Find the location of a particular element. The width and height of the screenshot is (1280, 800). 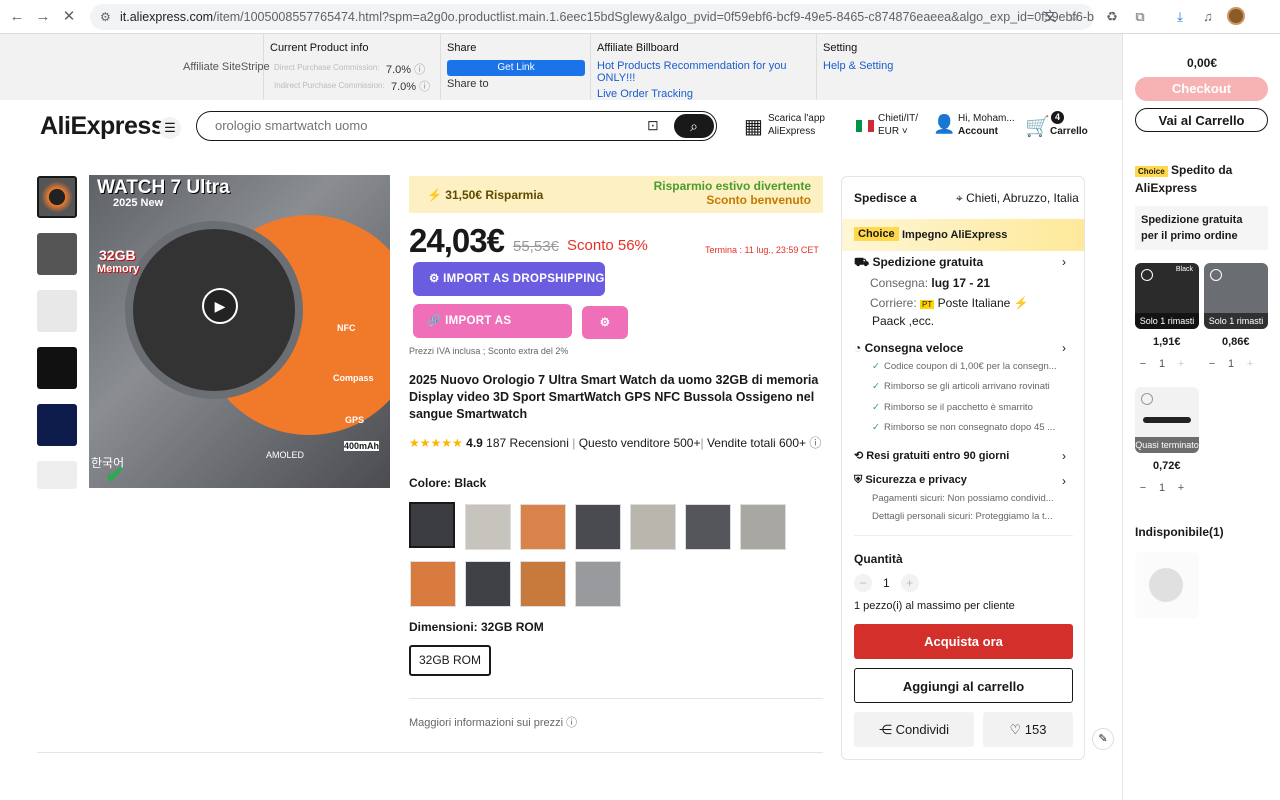

cart-item-image: Solo 1 rimasti is located at coordinates (1236, 296).